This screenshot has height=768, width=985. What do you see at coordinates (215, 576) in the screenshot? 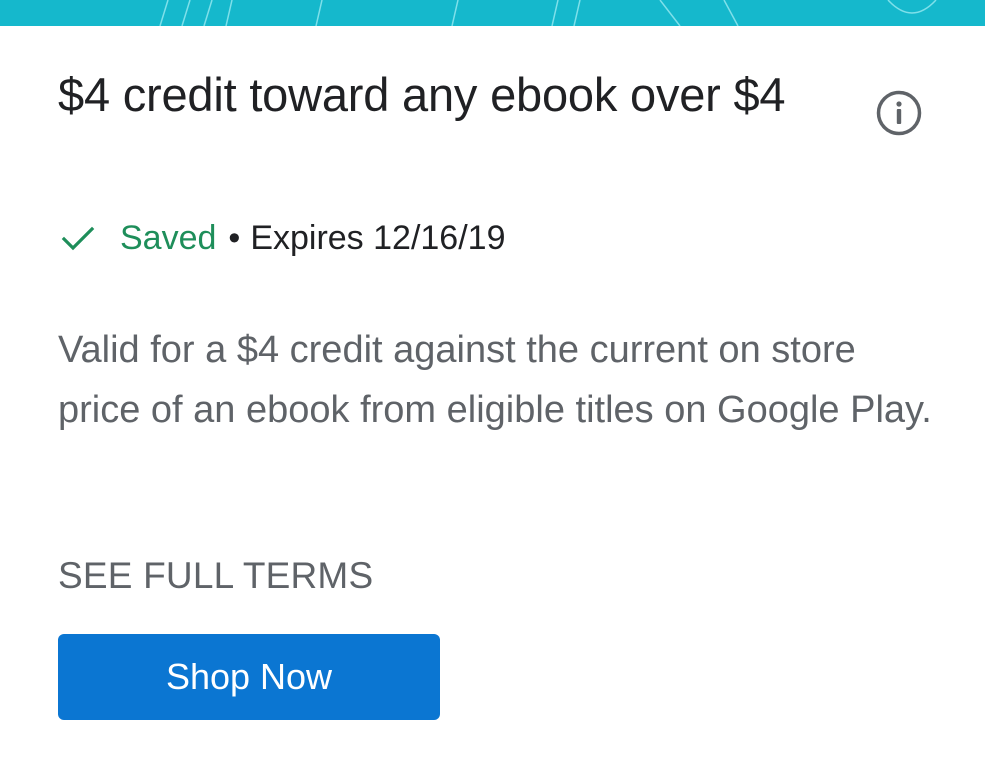
I see `see-full-terms-link: SEE FULL TERMS` at bounding box center [215, 576].